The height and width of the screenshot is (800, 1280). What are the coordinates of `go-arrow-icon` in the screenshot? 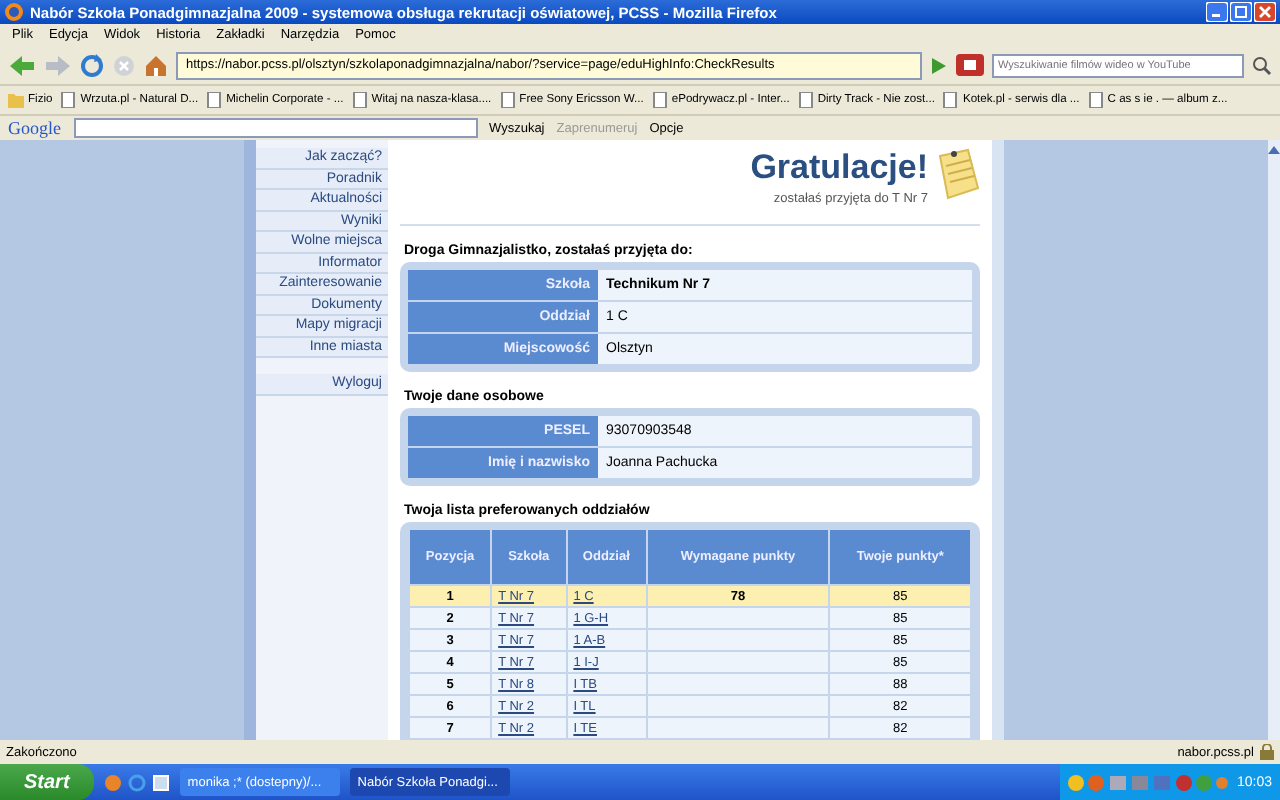 It's located at (939, 65).